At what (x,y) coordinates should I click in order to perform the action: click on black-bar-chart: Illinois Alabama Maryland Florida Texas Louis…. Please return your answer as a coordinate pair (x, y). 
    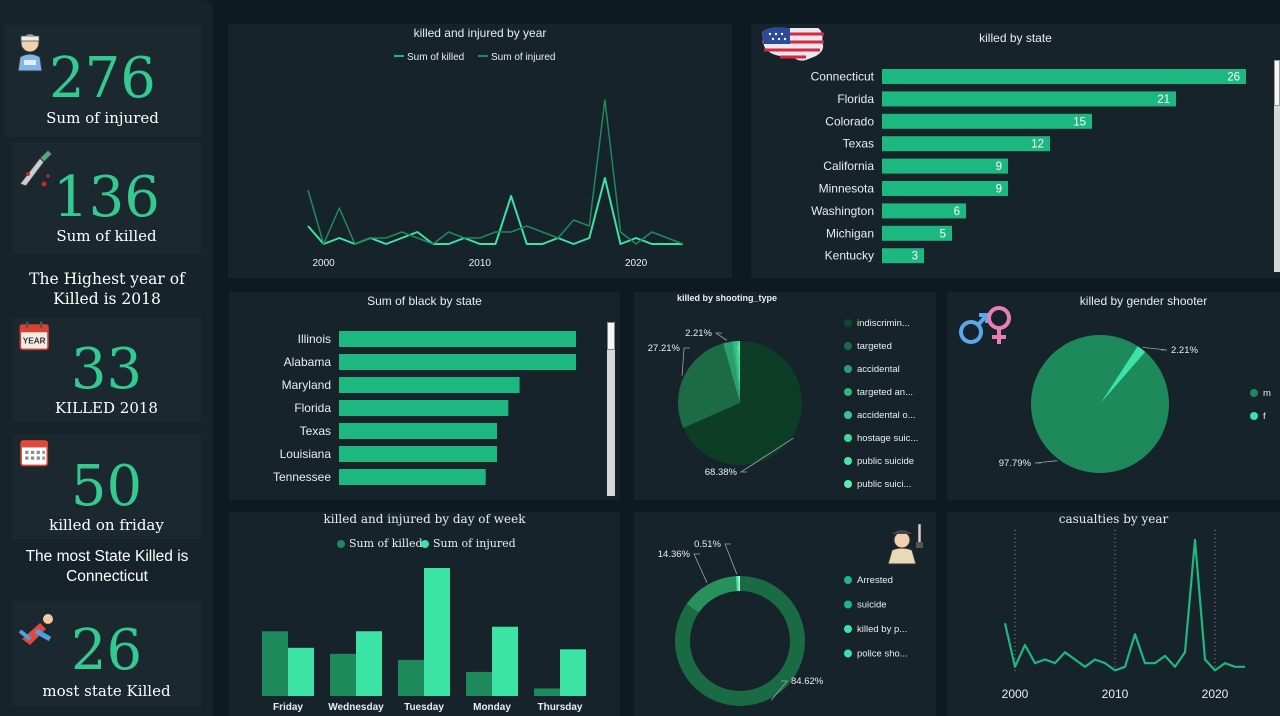
    Looking at the image, I should click on (424, 408).